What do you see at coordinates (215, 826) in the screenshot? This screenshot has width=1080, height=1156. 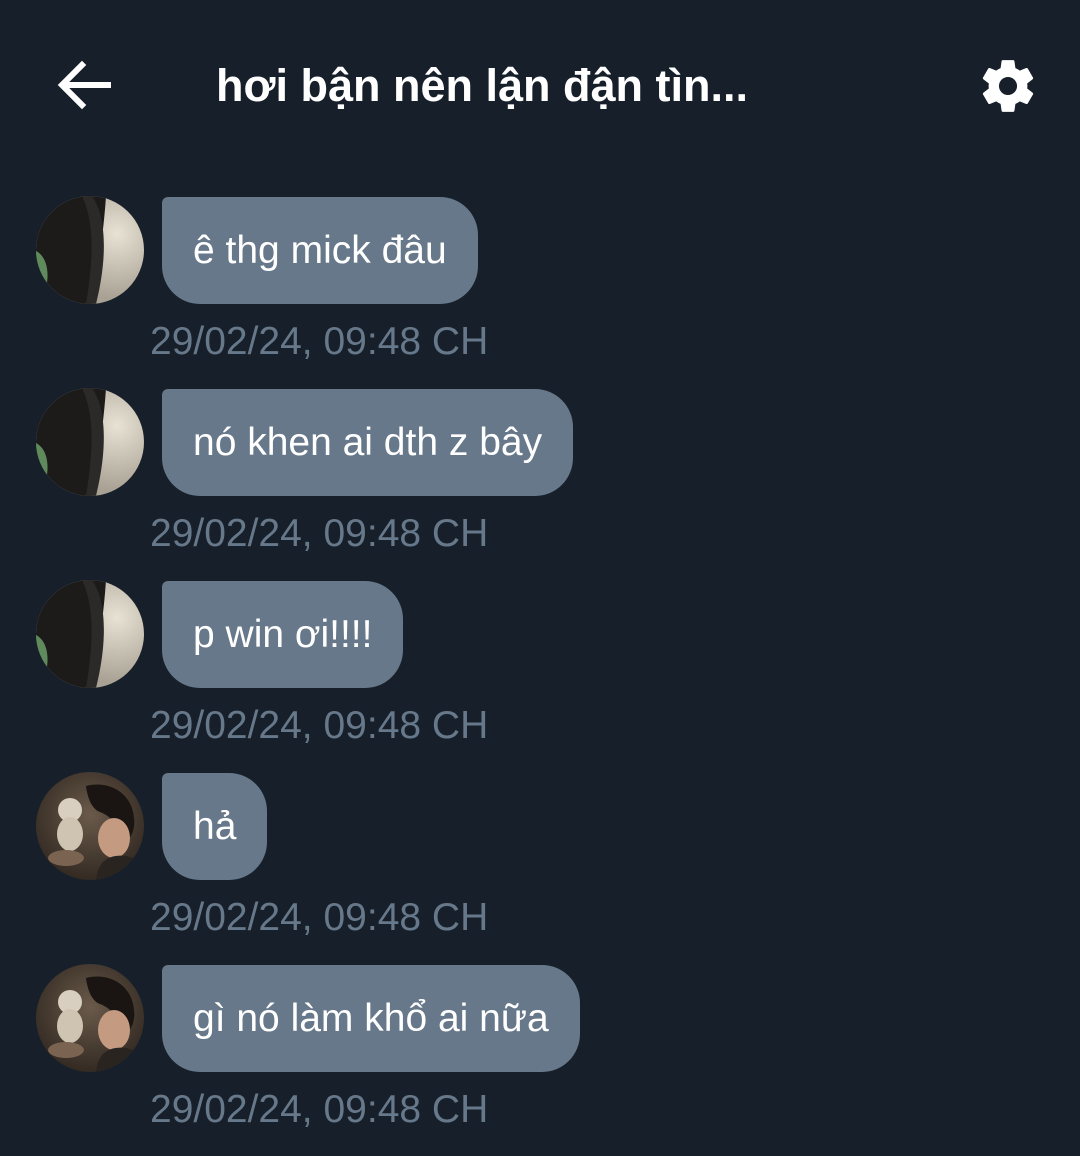 I see `message-bubble: hả` at bounding box center [215, 826].